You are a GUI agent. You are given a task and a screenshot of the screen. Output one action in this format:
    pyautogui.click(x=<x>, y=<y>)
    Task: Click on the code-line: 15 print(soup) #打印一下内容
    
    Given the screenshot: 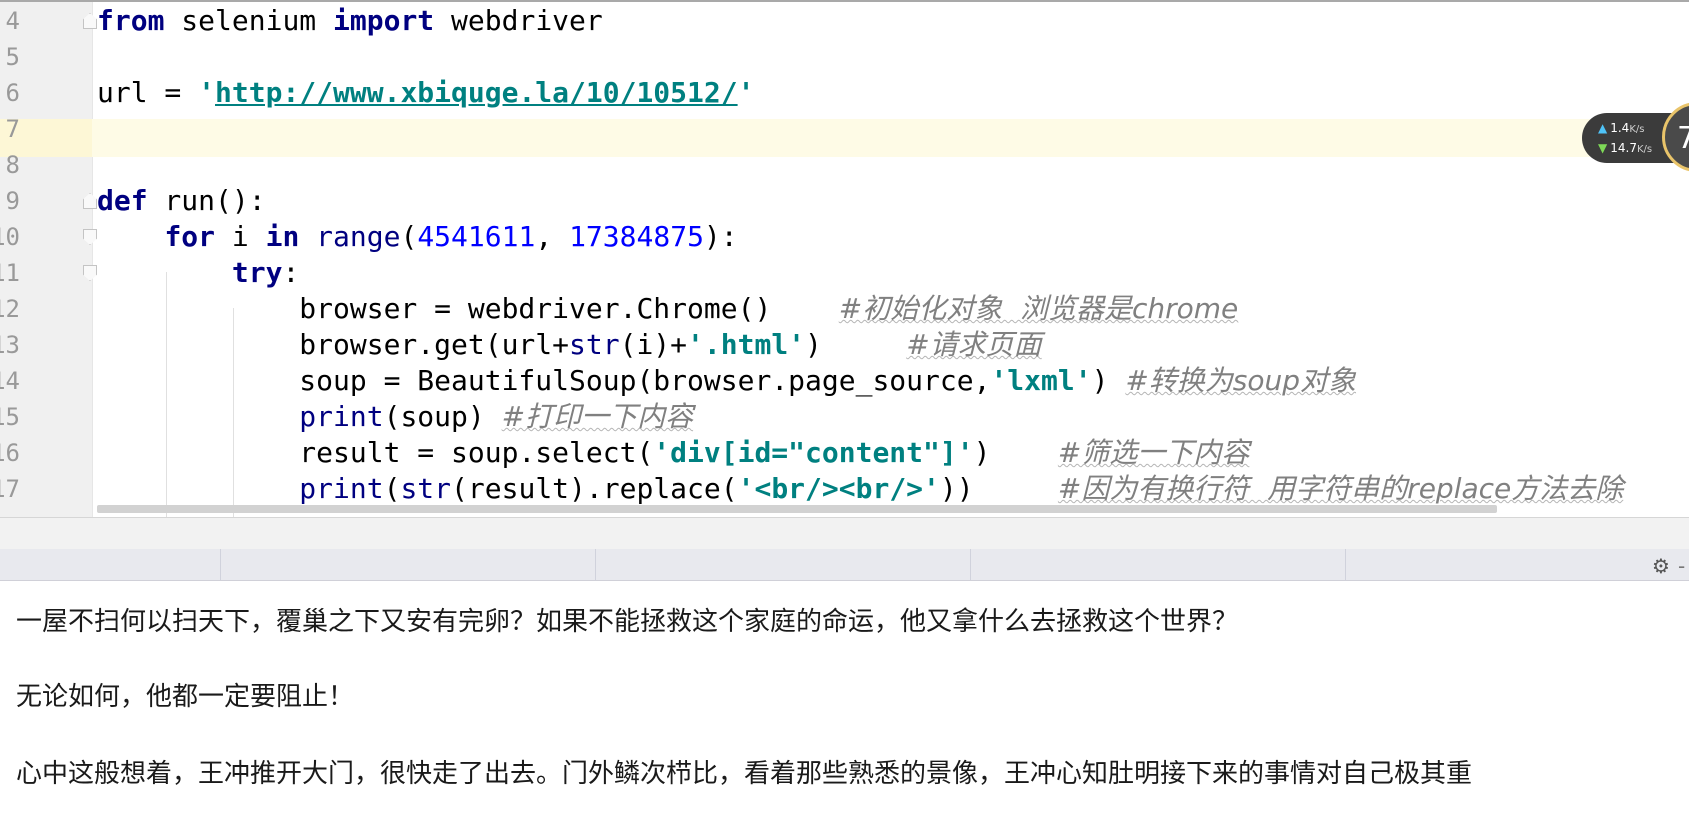 What is the action you would take?
    pyautogui.click(x=844, y=417)
    